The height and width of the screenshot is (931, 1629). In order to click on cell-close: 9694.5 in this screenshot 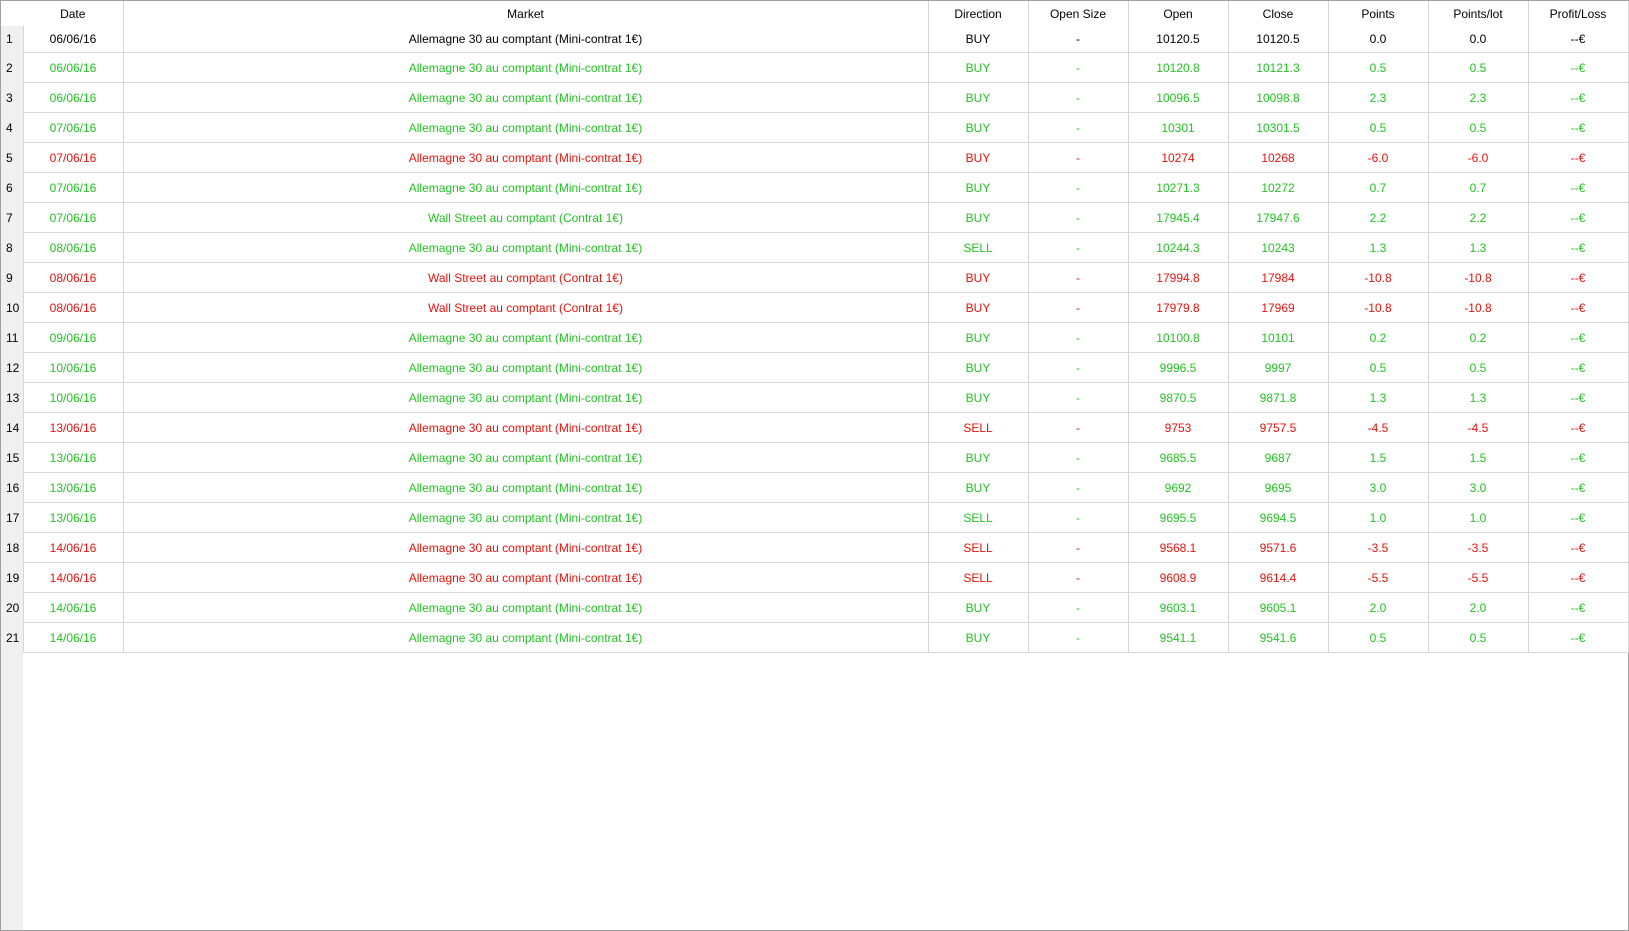, I will do `click(1278, 517)`.